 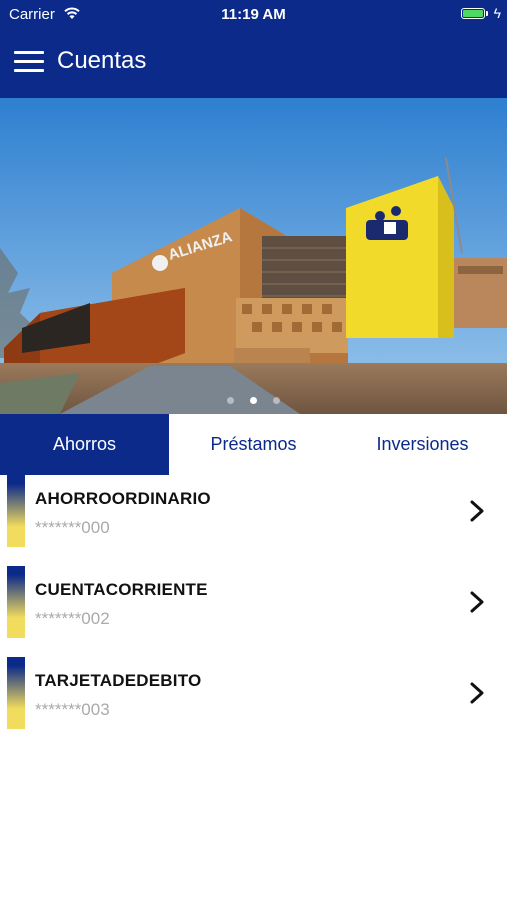 What do you see at coordinates (72, 709) in the screenshot?
I see `account-number: *******003` at bounding box center [72, 709].